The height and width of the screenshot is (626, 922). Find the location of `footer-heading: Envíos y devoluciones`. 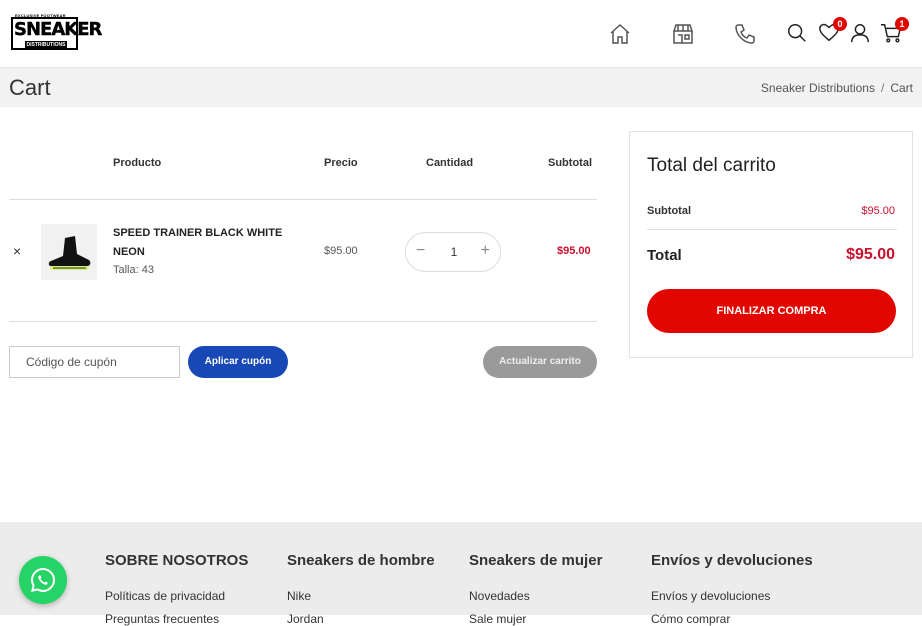

footer-heading: Envíos y devoluciones is located at coordinates (732, 560).